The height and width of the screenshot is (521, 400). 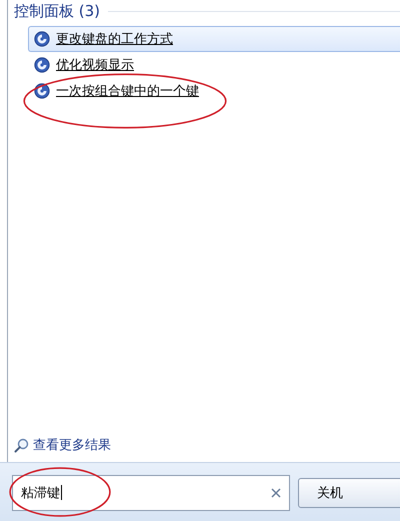 What do you see at coordinates (21, 445) in the screenshot?
I see `search-icon` at bounding box center [21, 445].